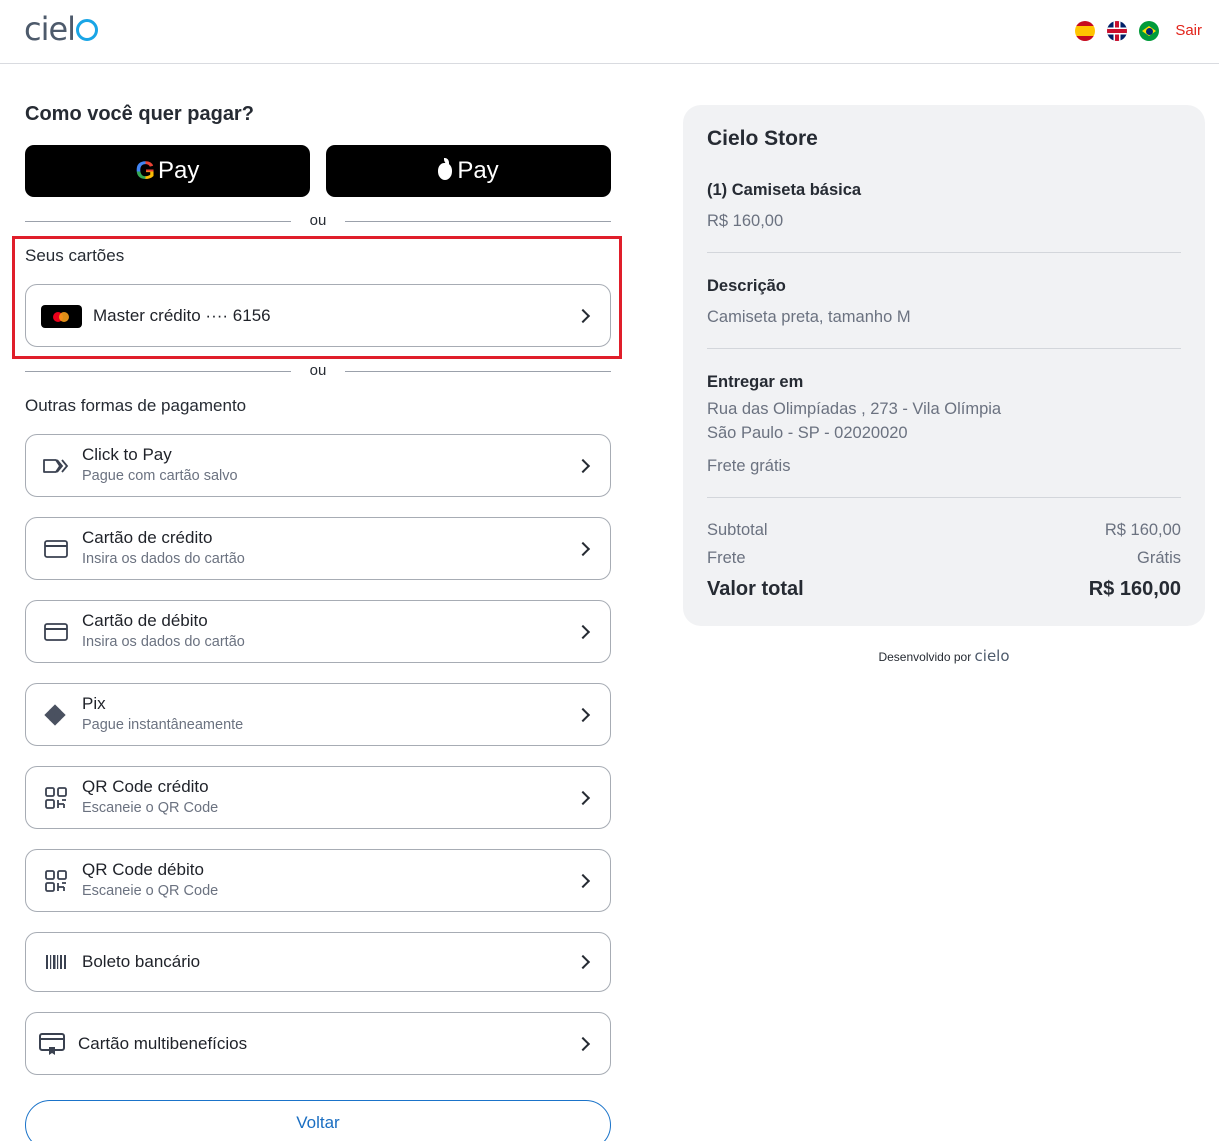 The width and height of the screenshot is (1219, 1141). I want to click on benefit-card-icon, so click(52, 1043).